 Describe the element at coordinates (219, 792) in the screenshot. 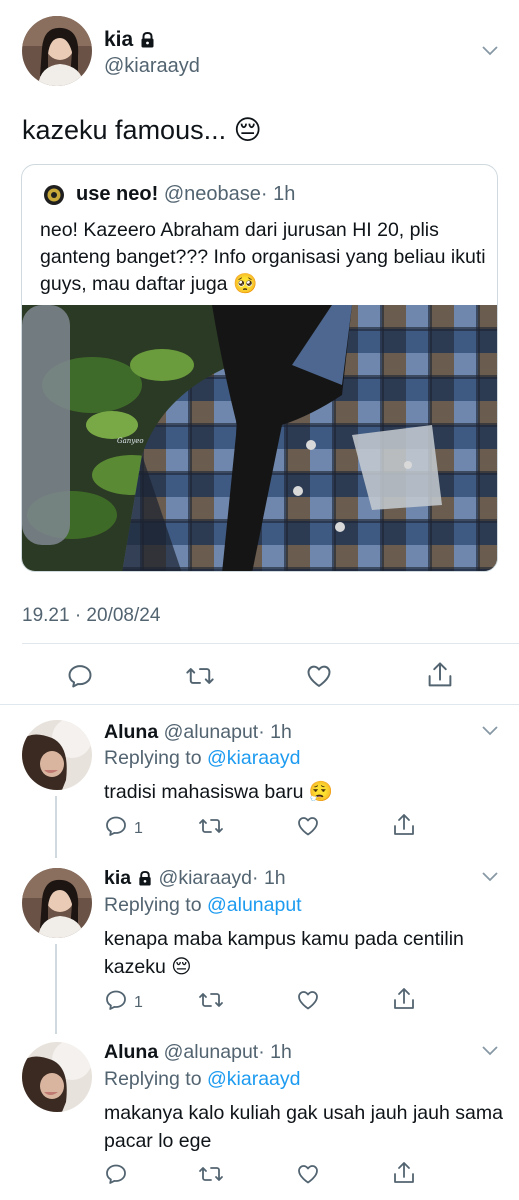

I see `reply-text: tradisi mahasiswa baru 😮‍💨` at that location.